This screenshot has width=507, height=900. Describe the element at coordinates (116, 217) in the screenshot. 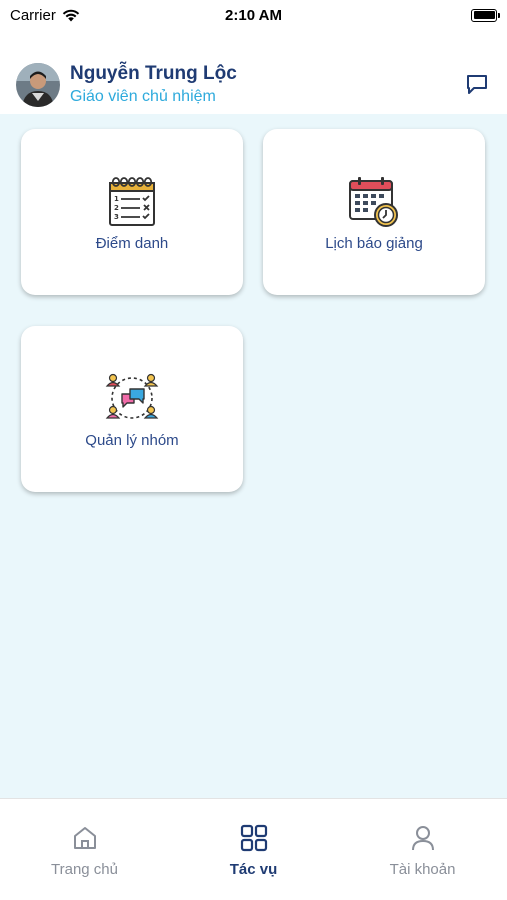

I see `svg-text: 3` at that location.